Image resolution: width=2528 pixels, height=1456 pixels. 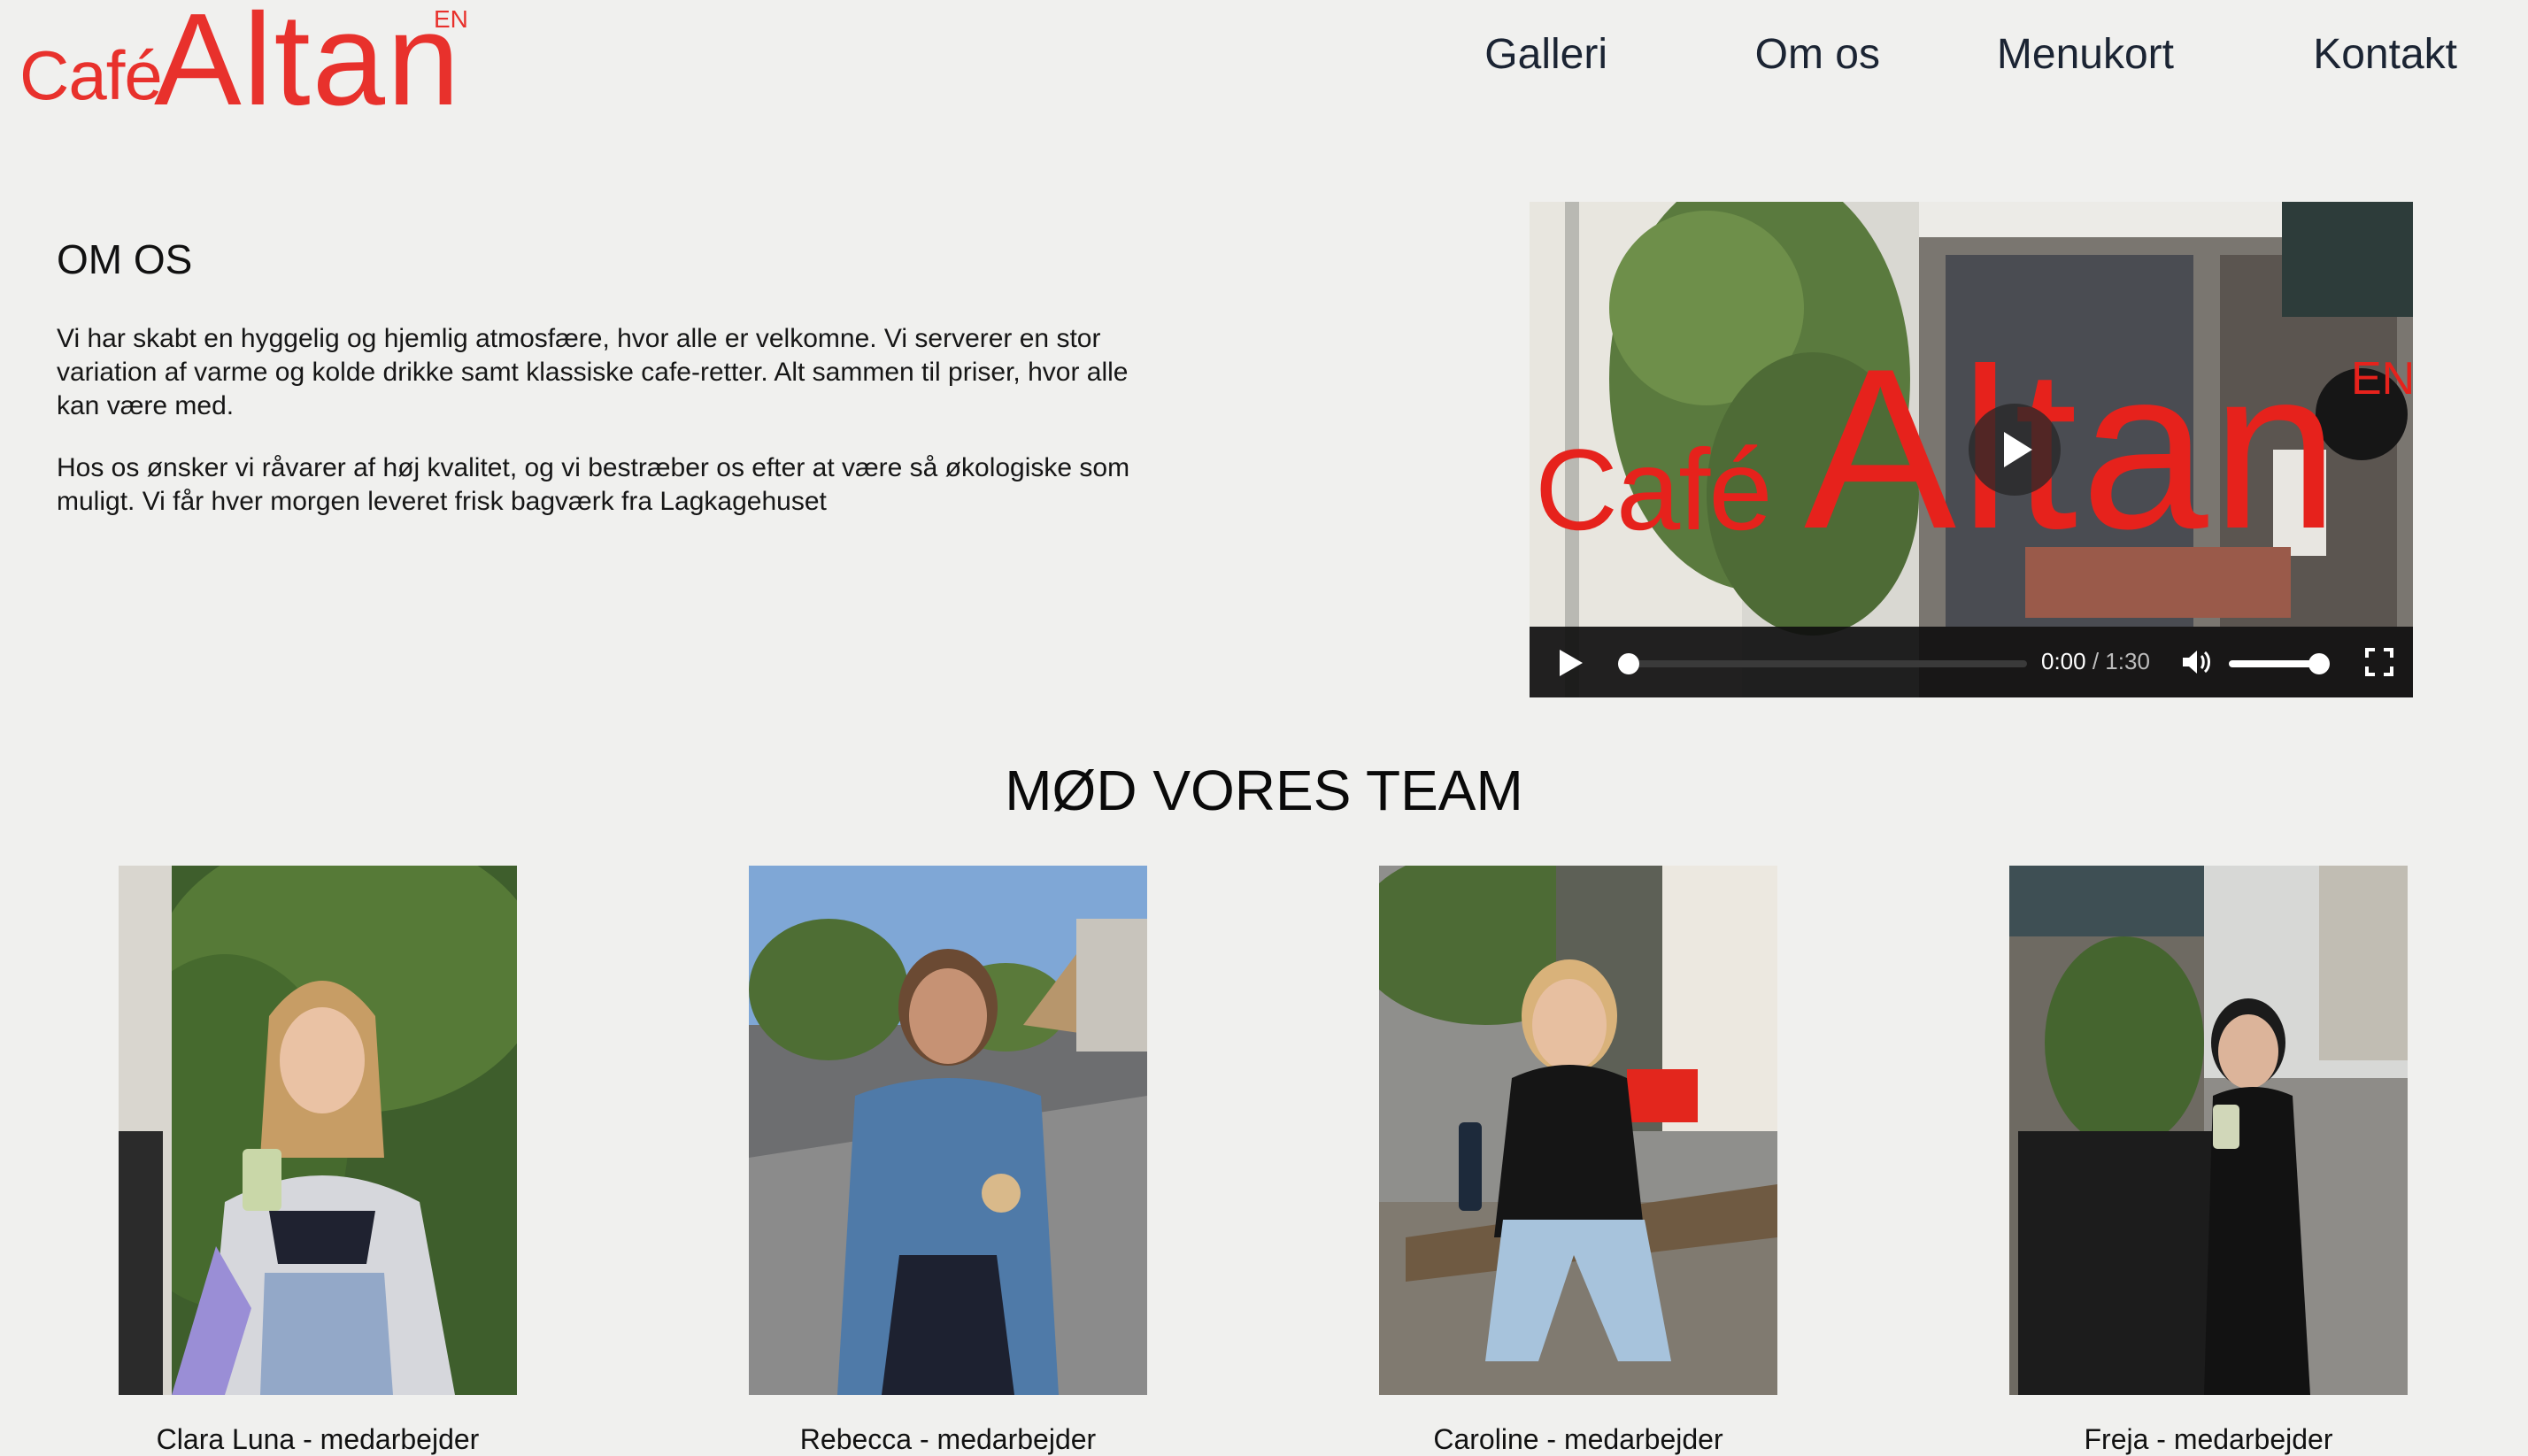 What do you see at coordinates (2379, 662) in the screenshot?
I see `fullscreen-icon` at bounding box center [2379, 662].